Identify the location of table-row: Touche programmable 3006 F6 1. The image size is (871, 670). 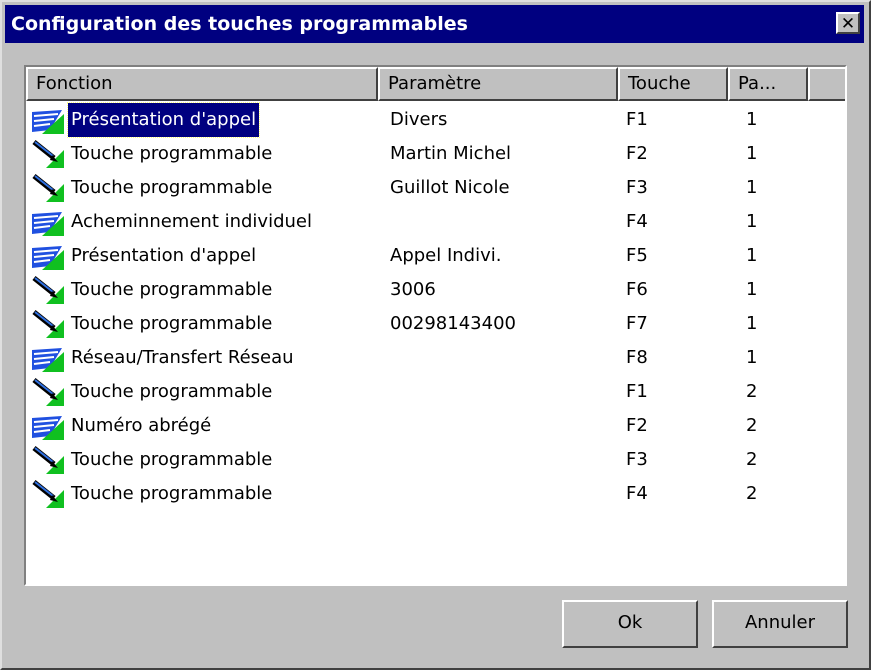
(435, 290).